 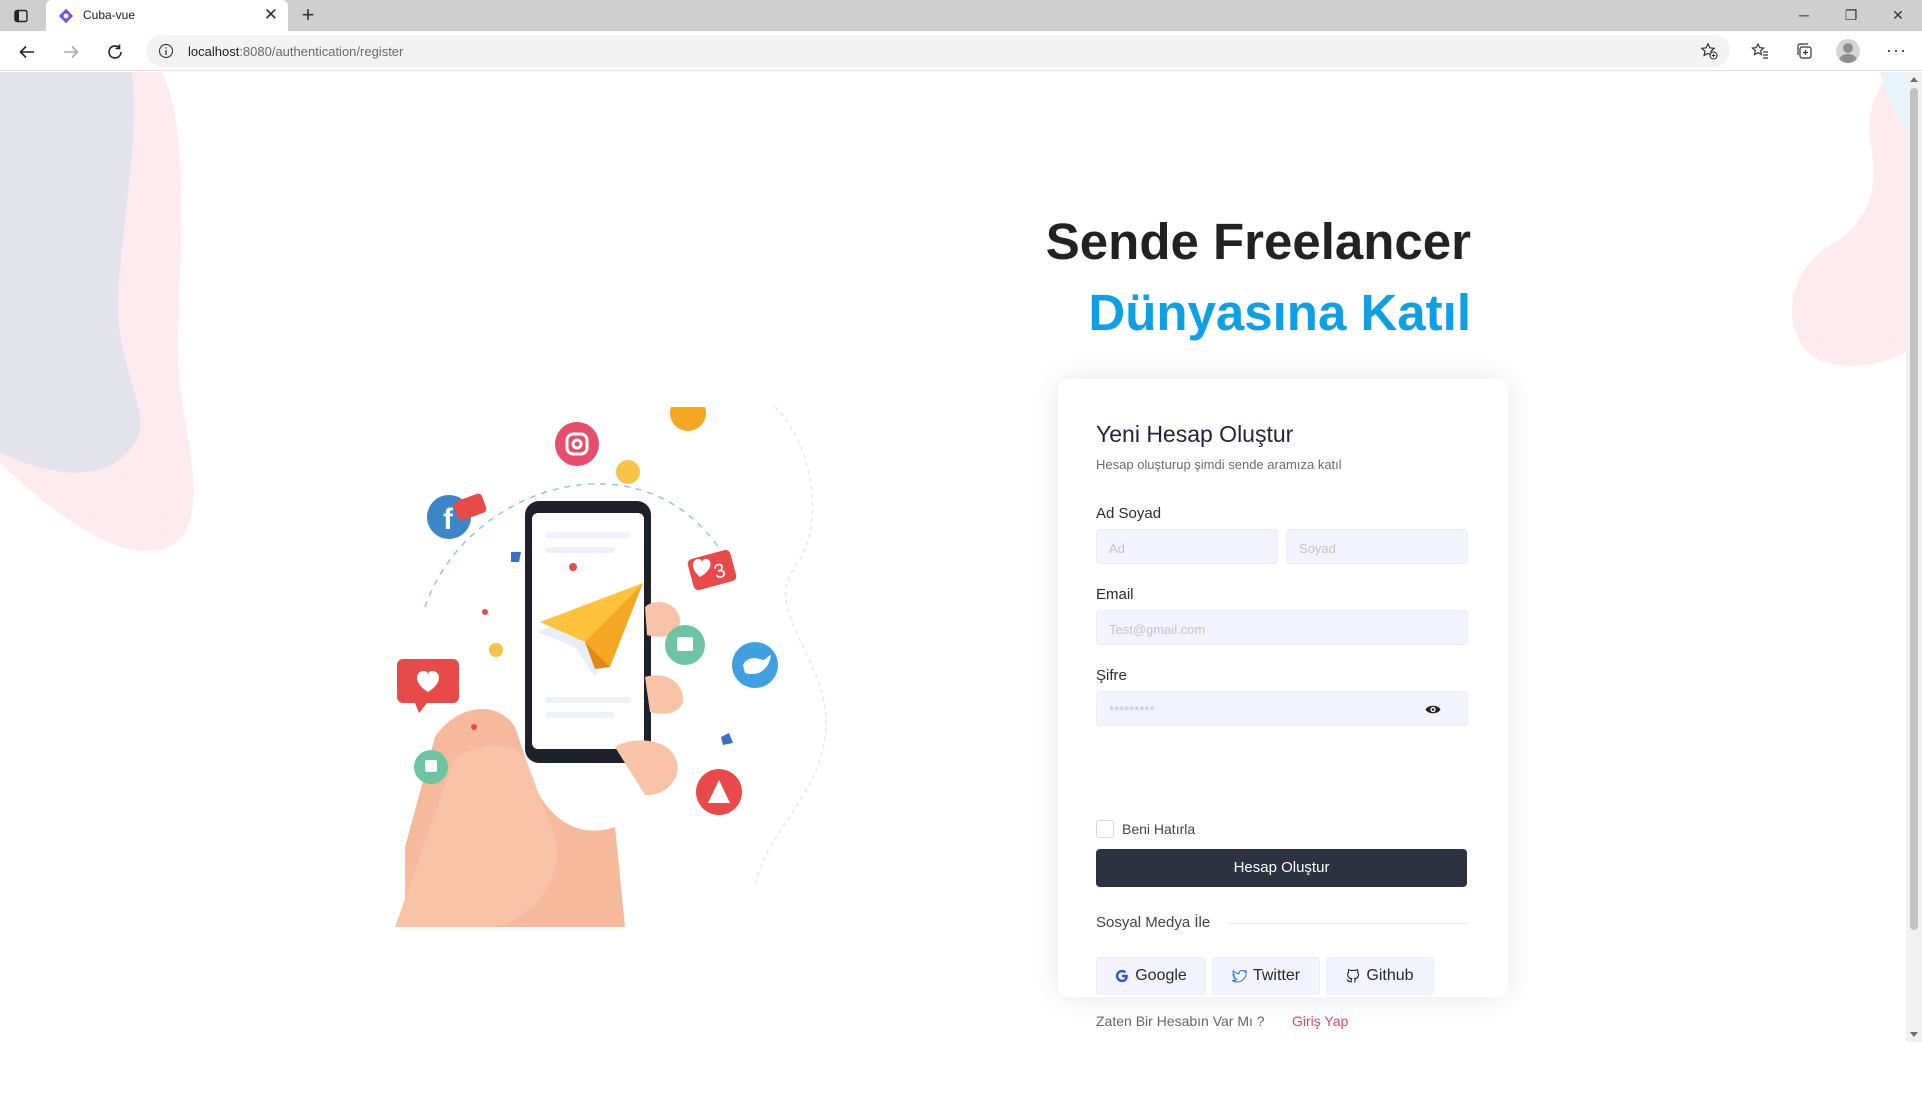 What do you see at coordinates (1276, 975) in the screenshot?
I see `twitter-label: Twitter` at bounding box center [1276, 975].